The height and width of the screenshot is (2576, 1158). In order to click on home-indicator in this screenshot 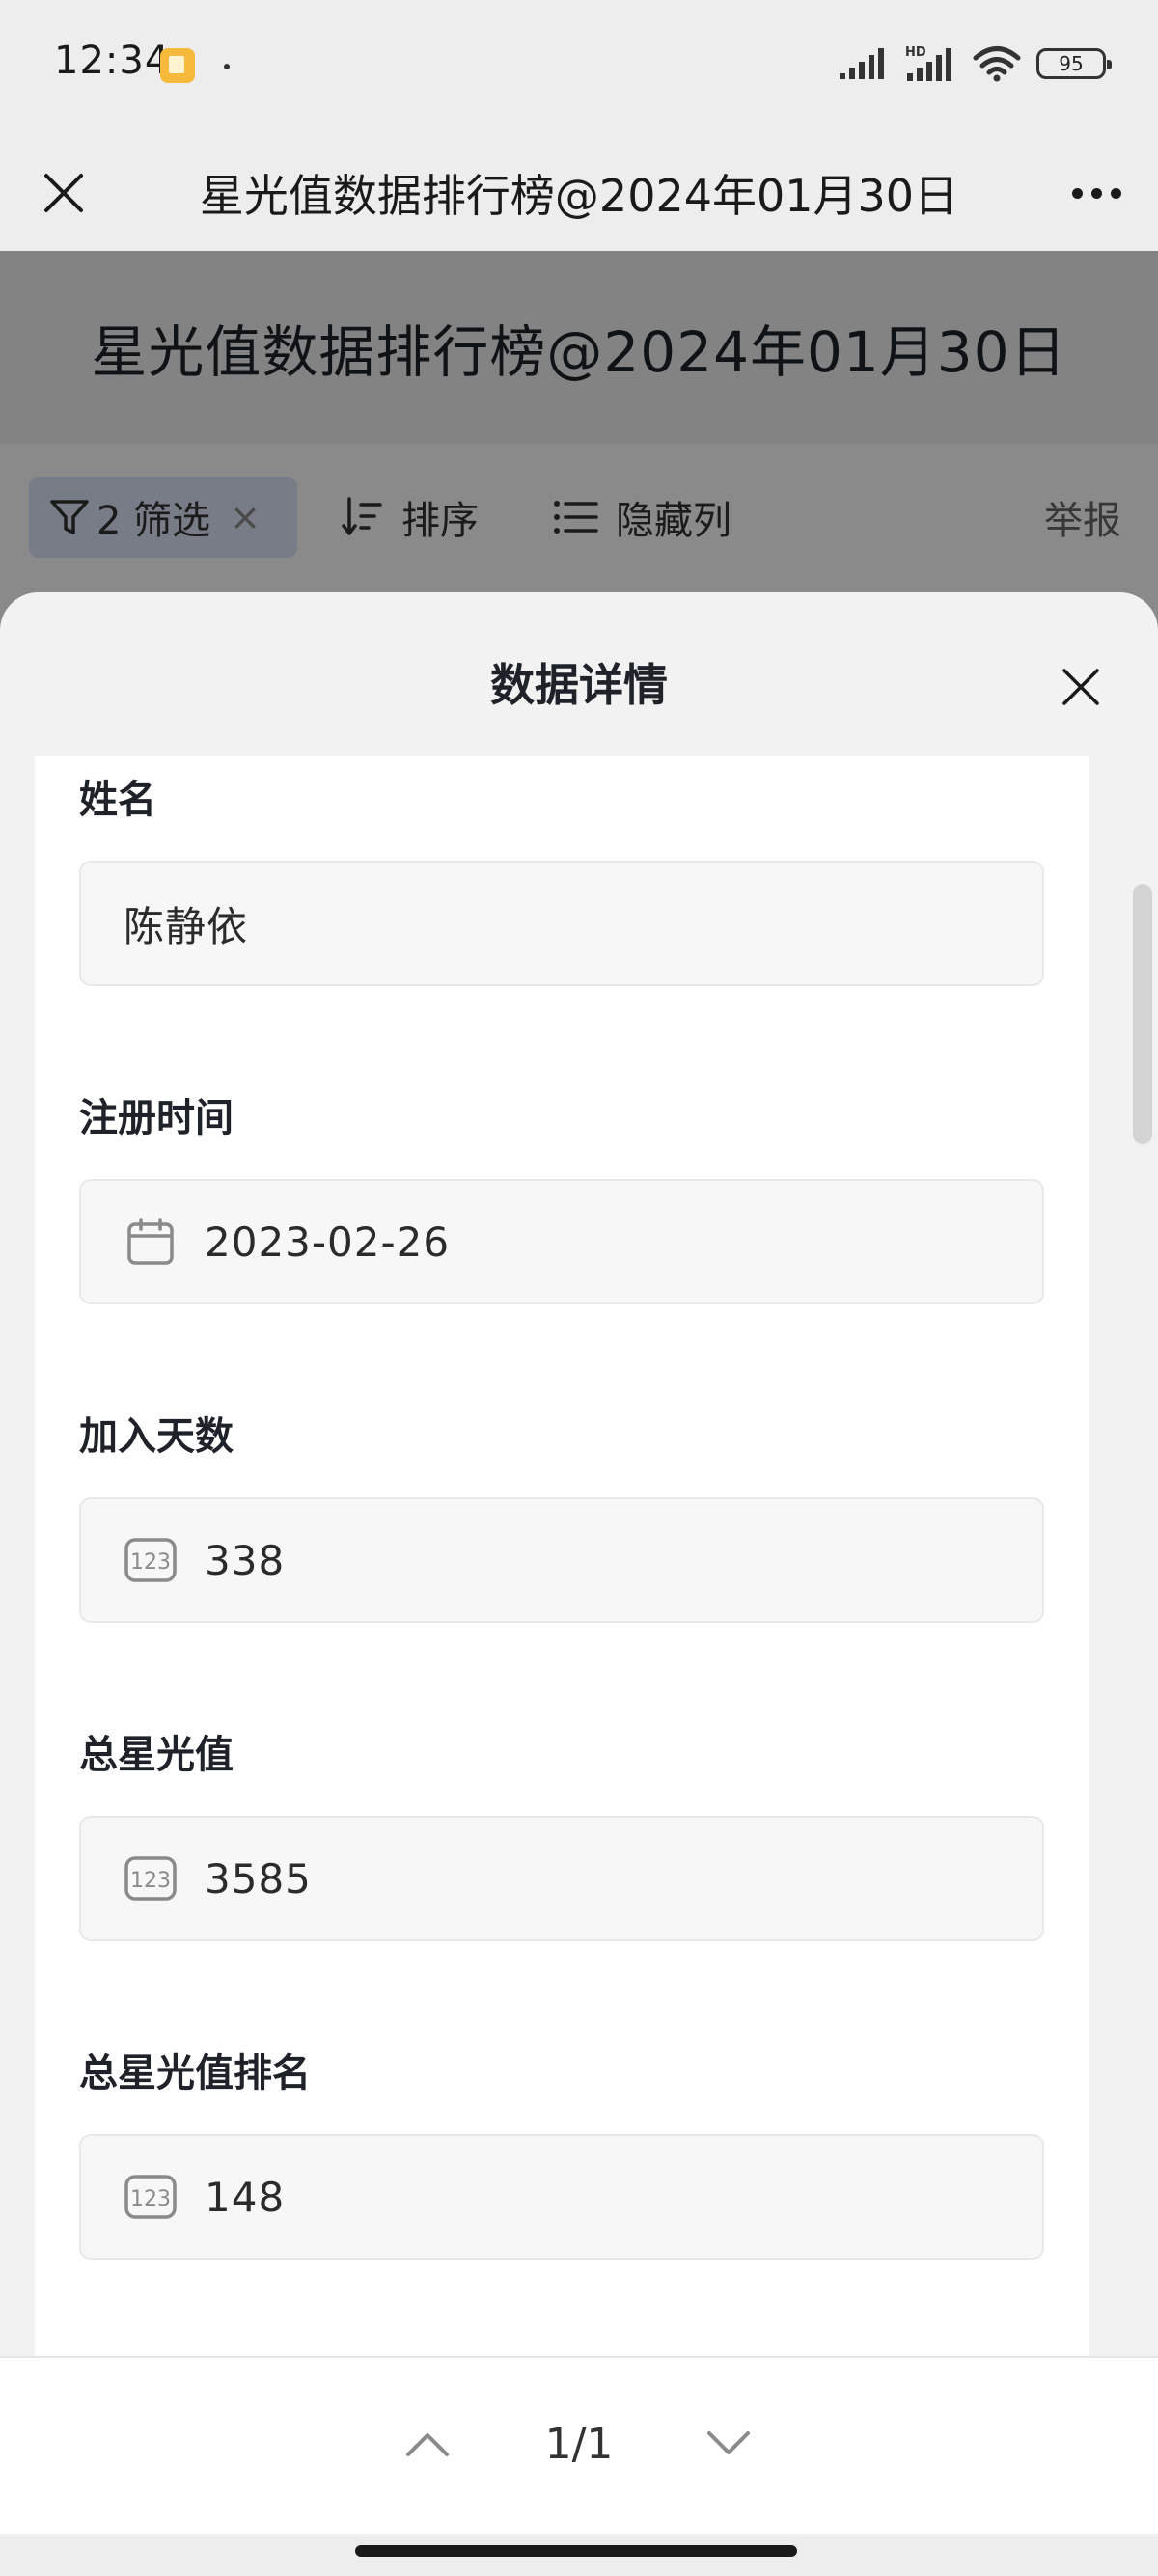, I will do `click(576, 2551)`.